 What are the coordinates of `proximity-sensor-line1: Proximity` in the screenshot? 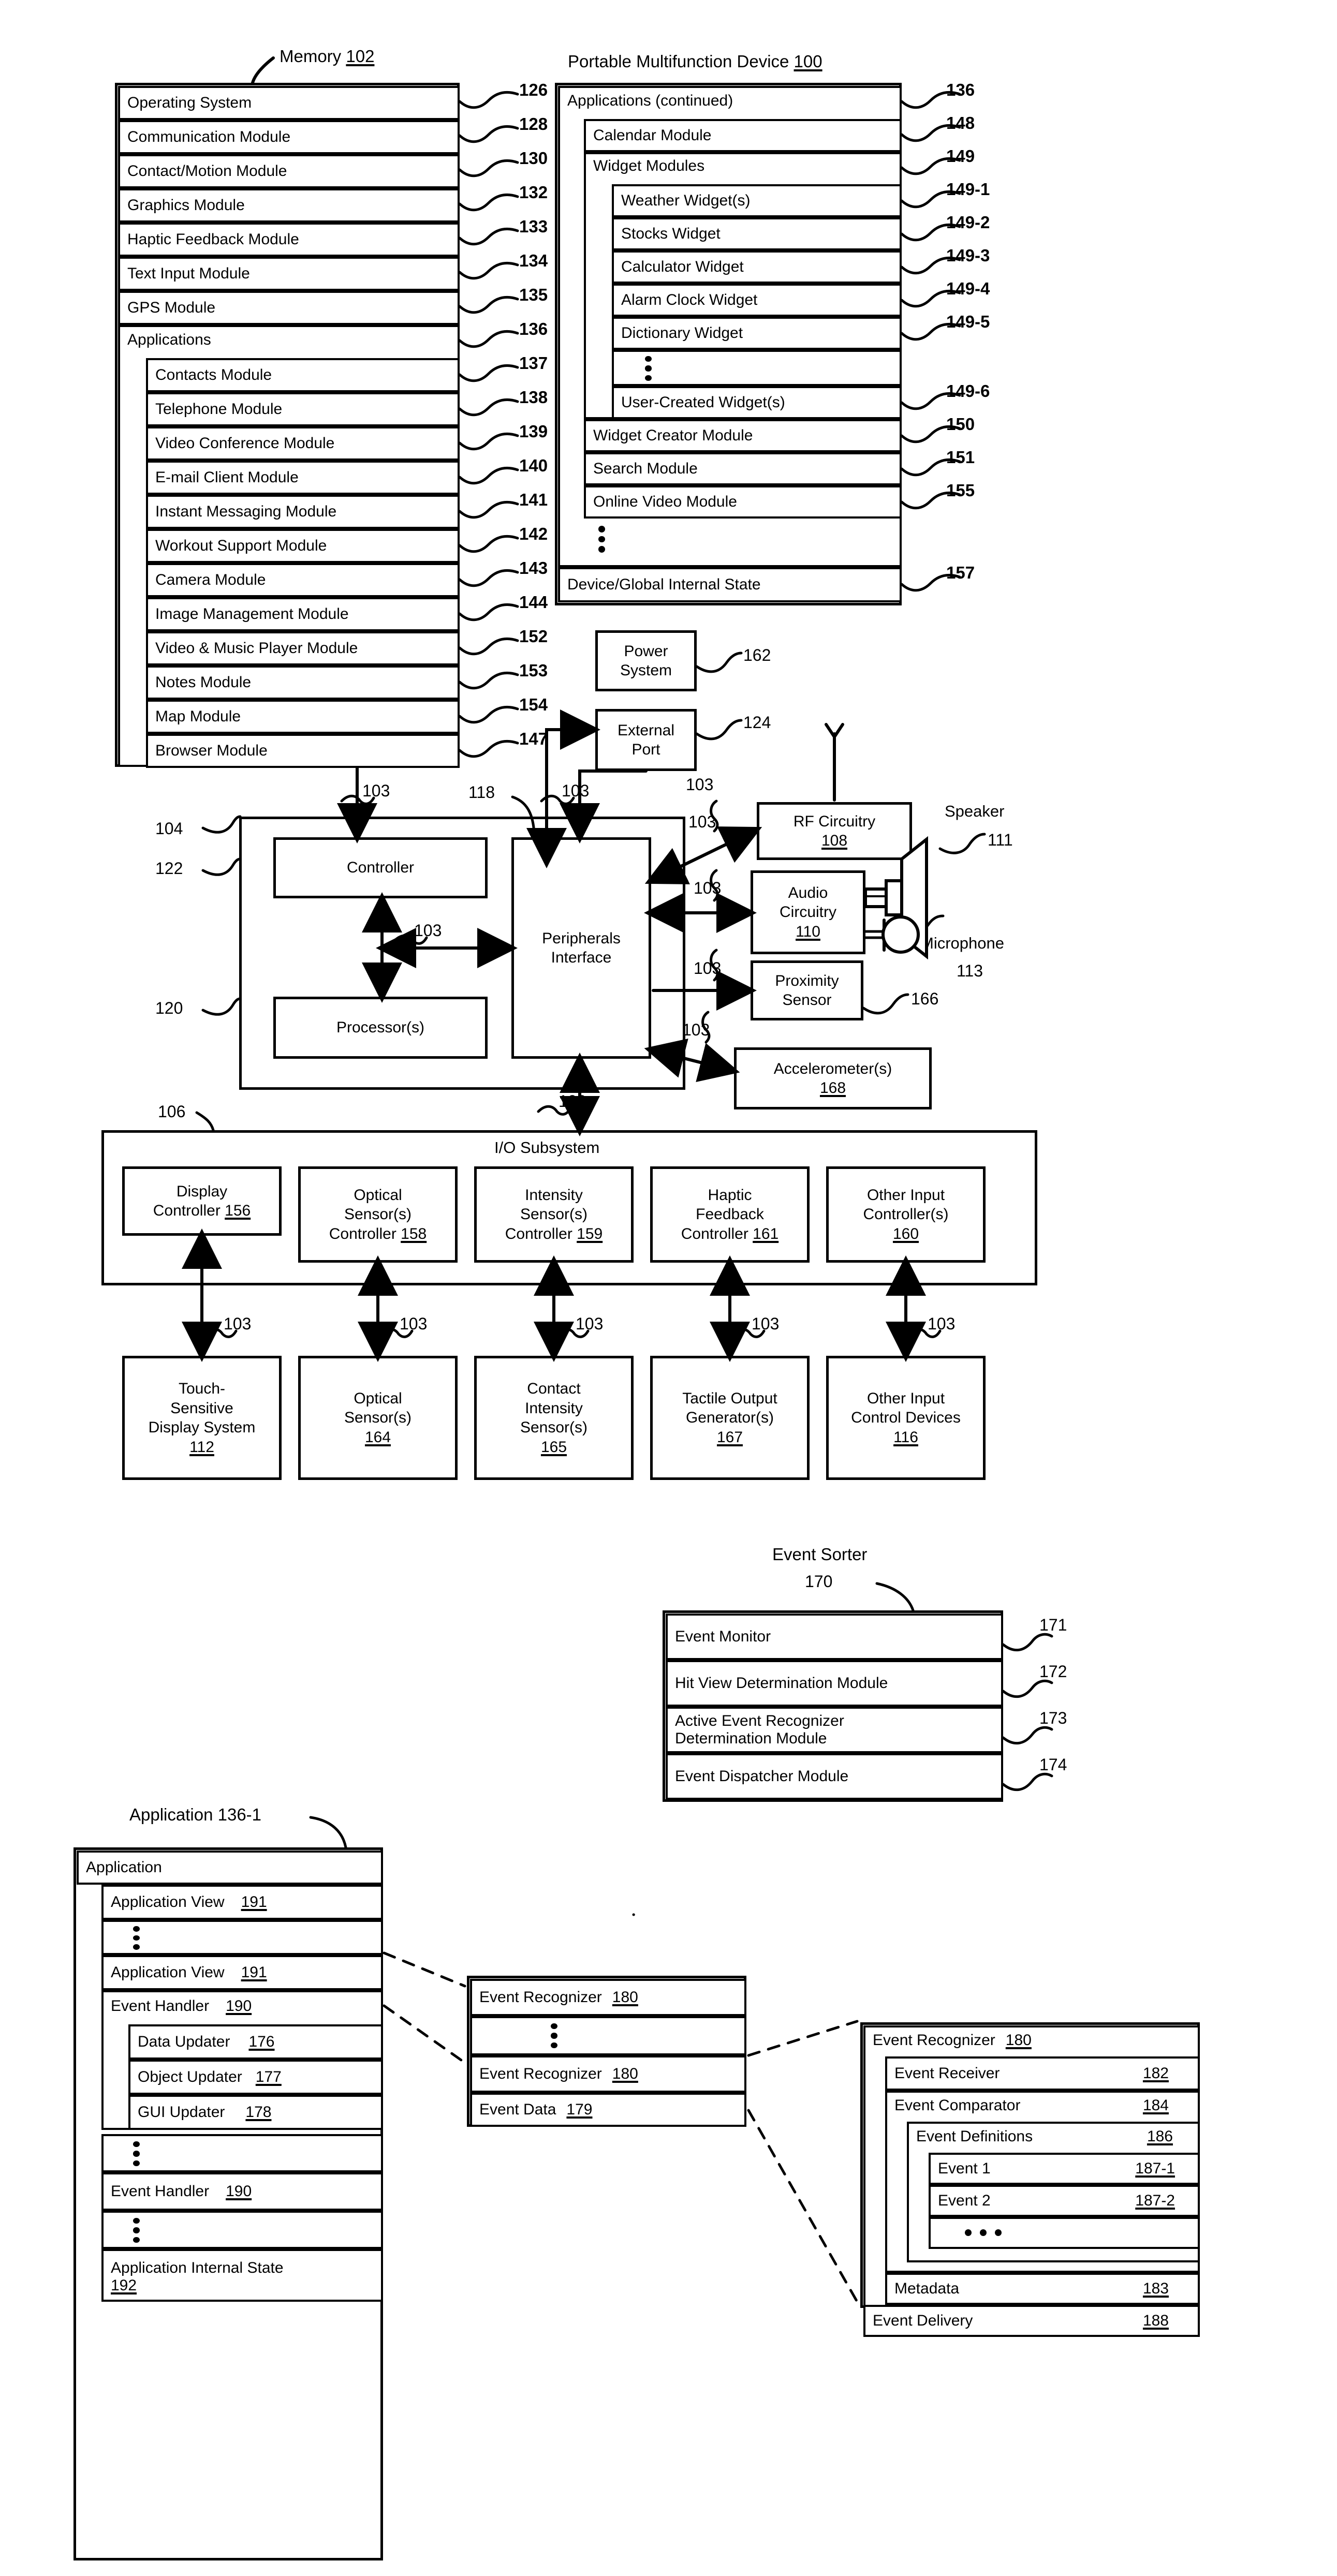 It's located at (807, 980).